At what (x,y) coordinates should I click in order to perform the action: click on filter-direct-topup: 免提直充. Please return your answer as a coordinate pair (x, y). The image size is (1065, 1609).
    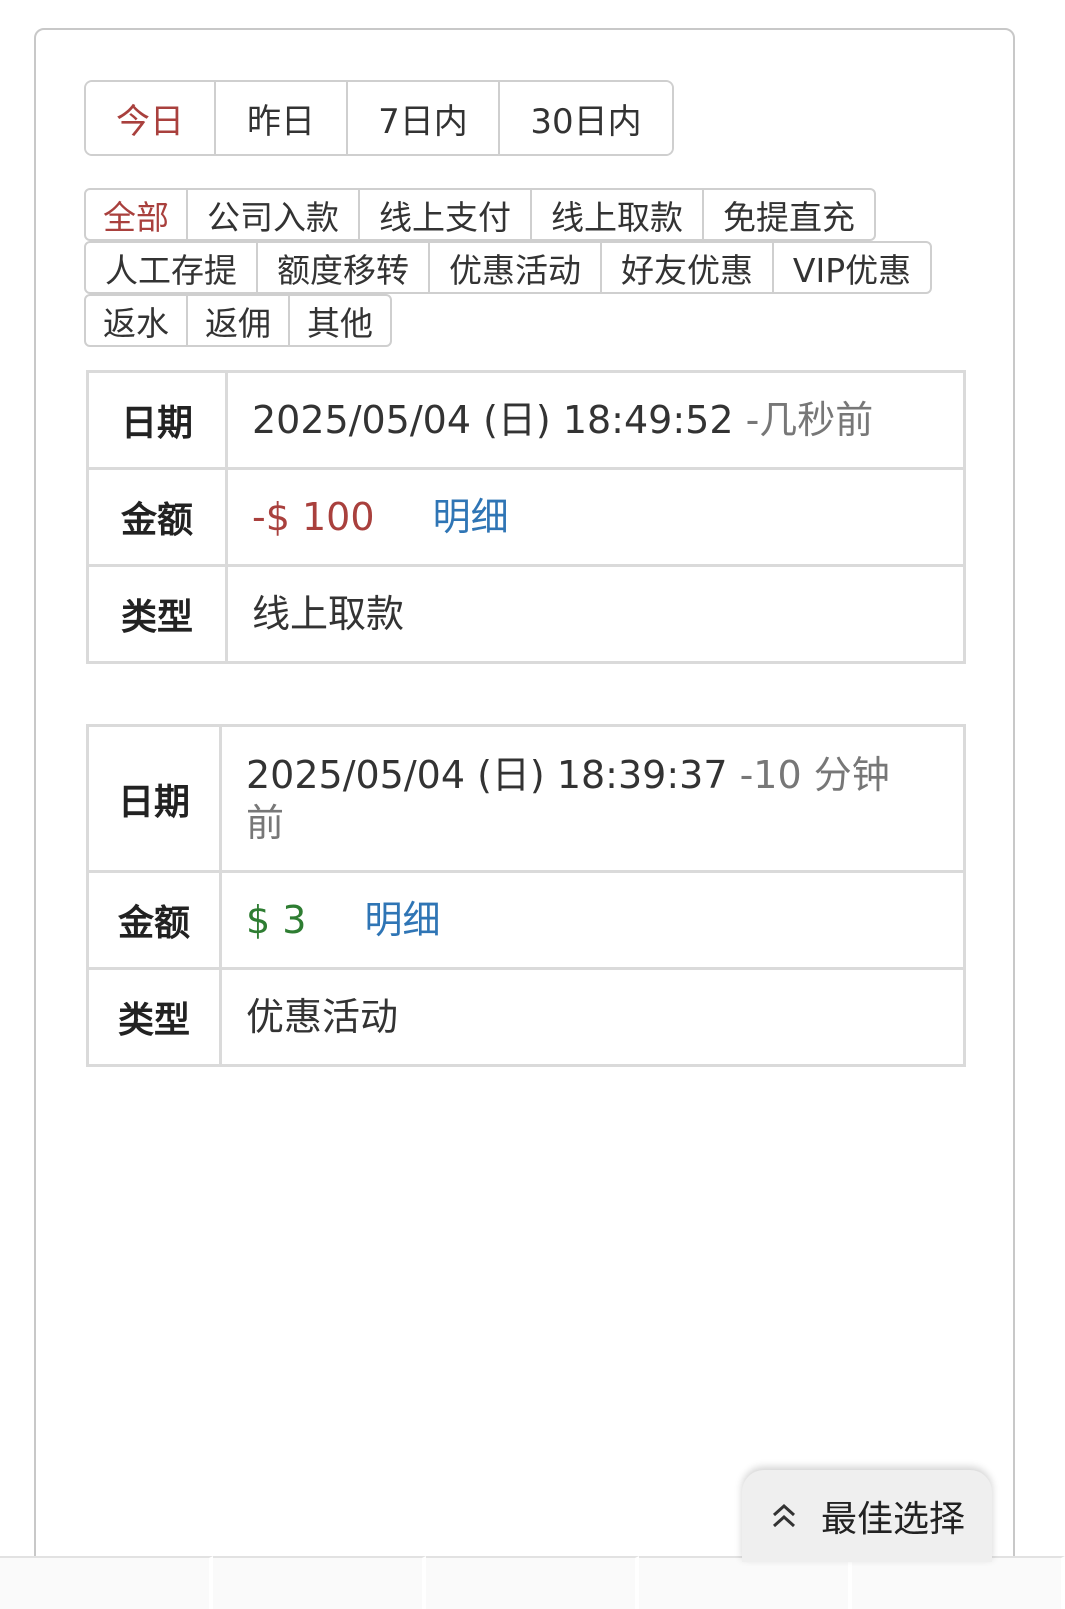
    Looking at the image, I should click on (789, 214).